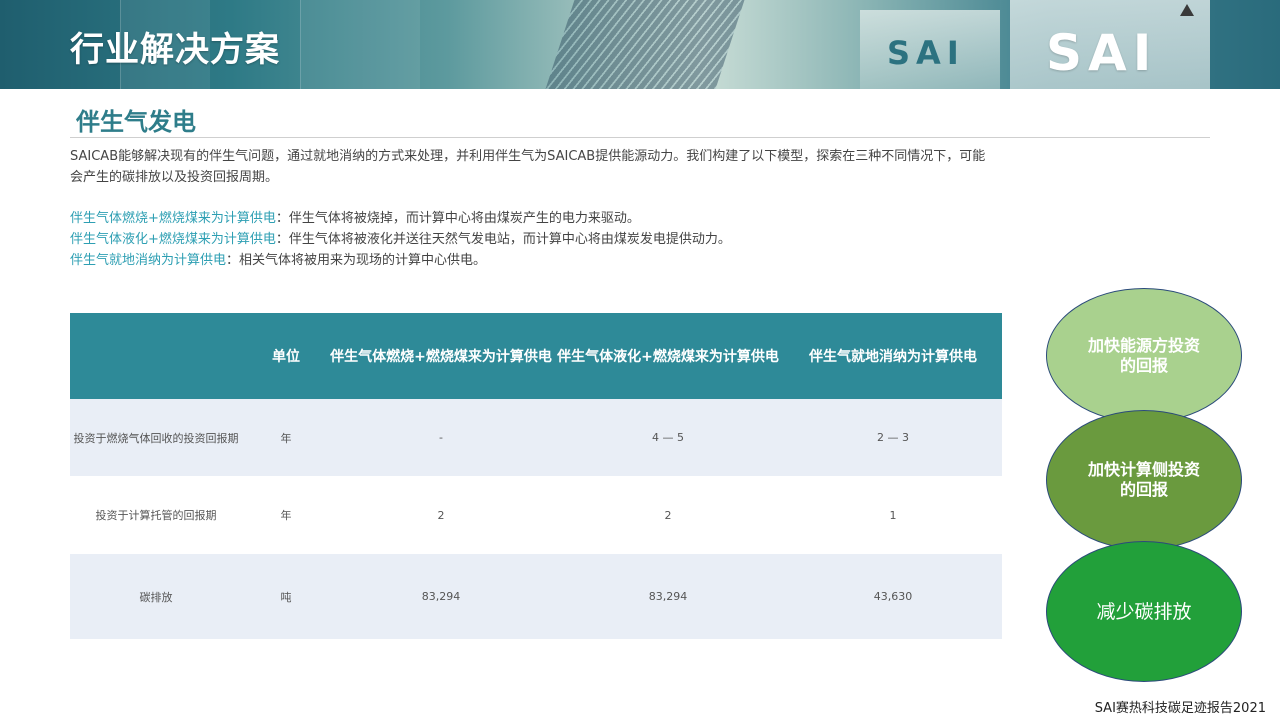 This screenshot has width=1280, height=720. What do you see at coordinates (1102, 53) in the screenshot?
I see `logo-large: SAI` at bounding box center [1102, 53].